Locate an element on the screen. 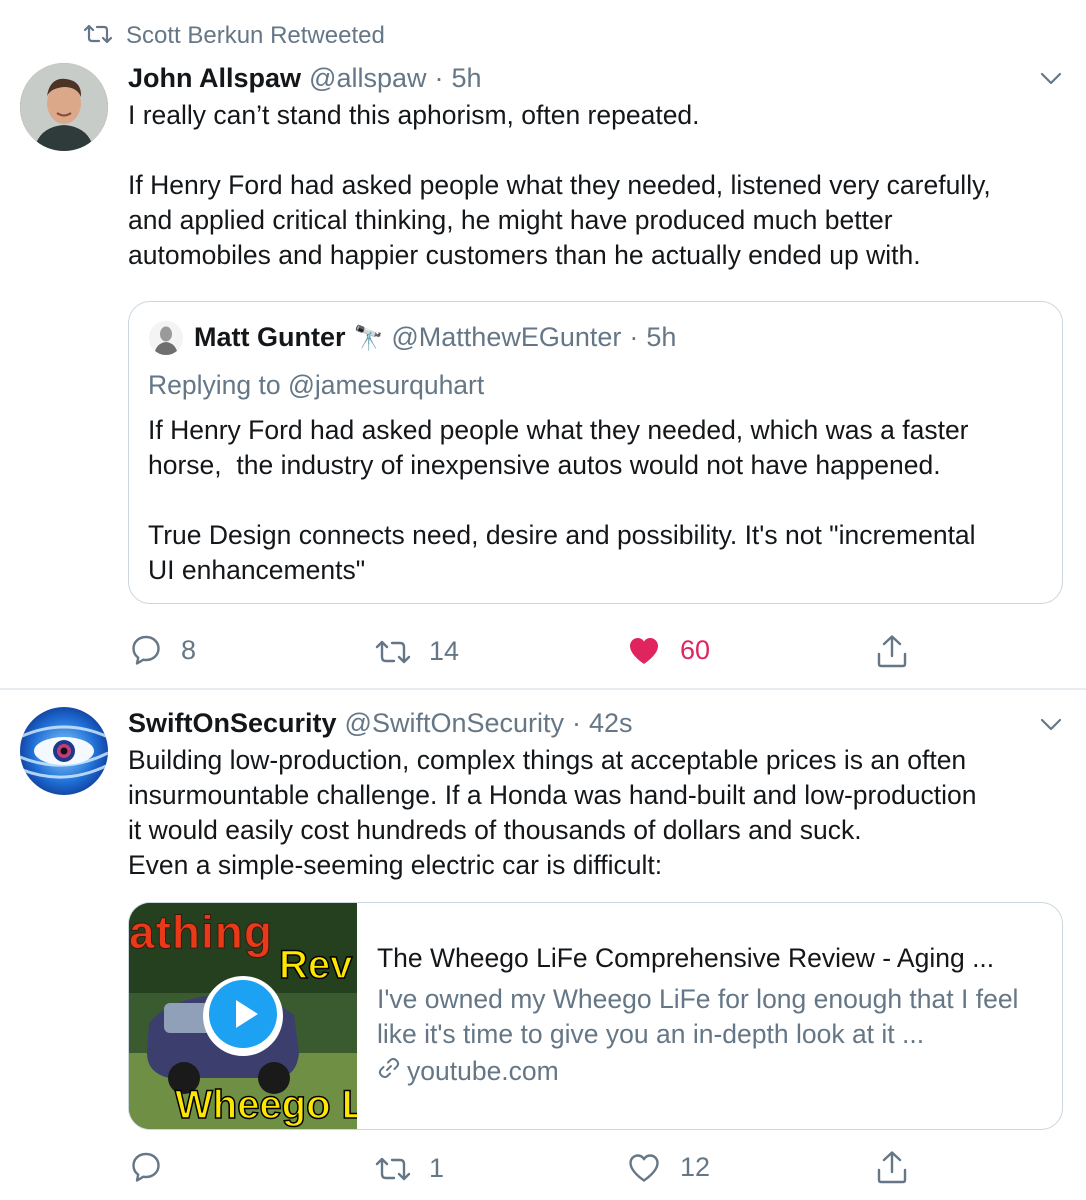 The image size is (1086, 1200). tweet1-header: John Allspaw @allspaw · 5h is located at coordinates (305, 78).